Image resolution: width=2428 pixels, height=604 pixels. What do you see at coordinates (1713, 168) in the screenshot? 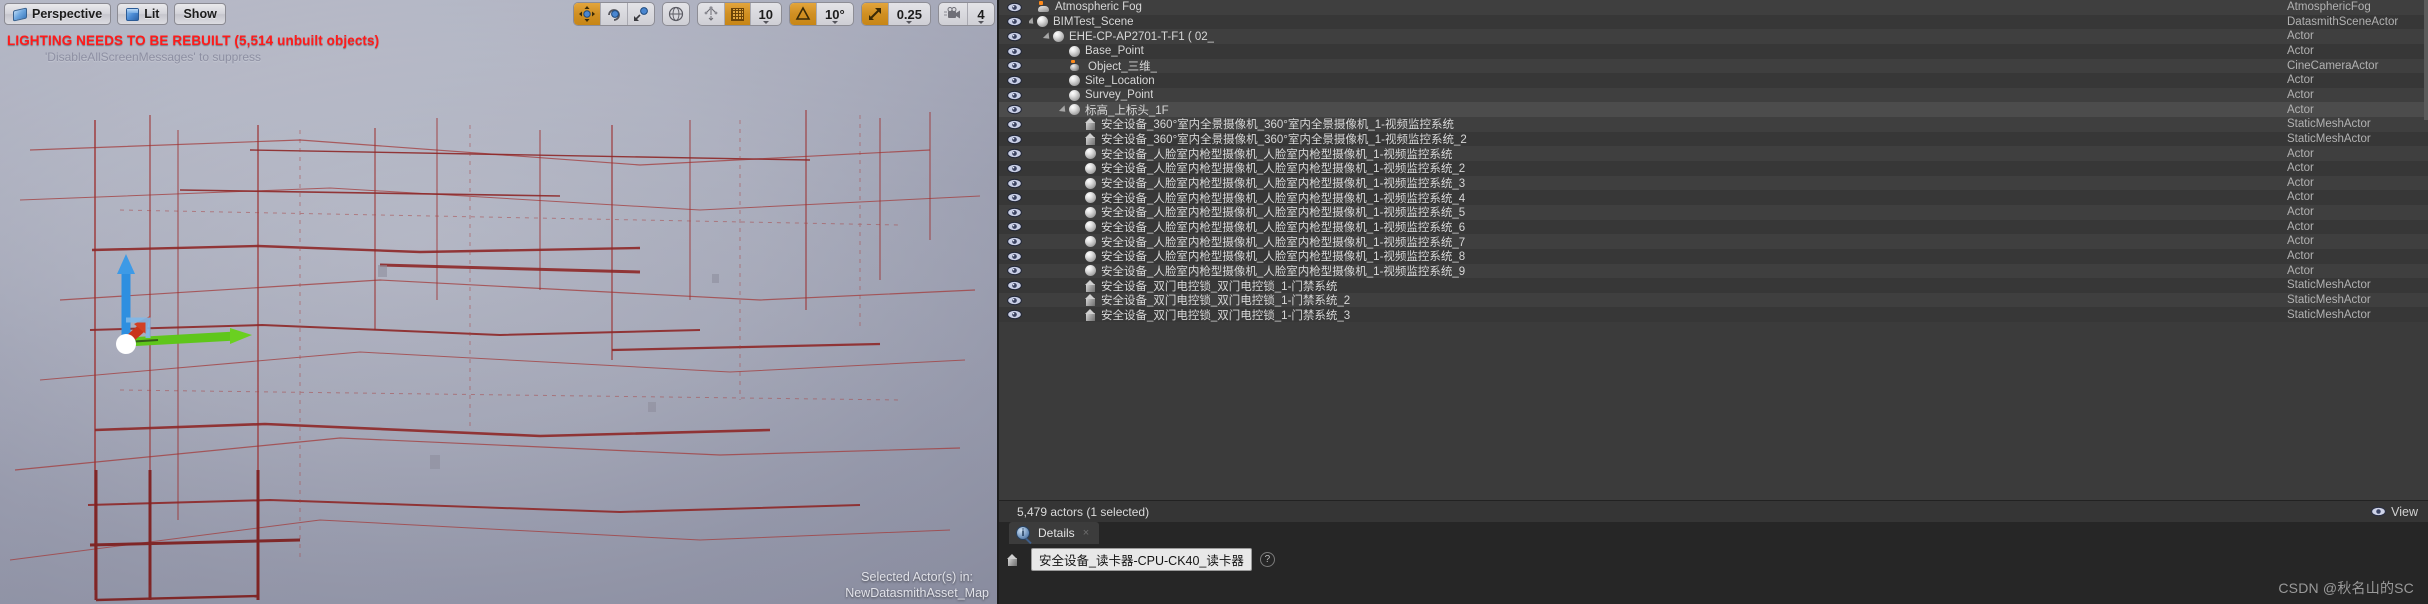
I see `outliner-row: 安全设备_人脸室内枪型摄像机_人脸室内枪型摄像机_1-视频监控系统_2` at bounding box center [1713, 168].